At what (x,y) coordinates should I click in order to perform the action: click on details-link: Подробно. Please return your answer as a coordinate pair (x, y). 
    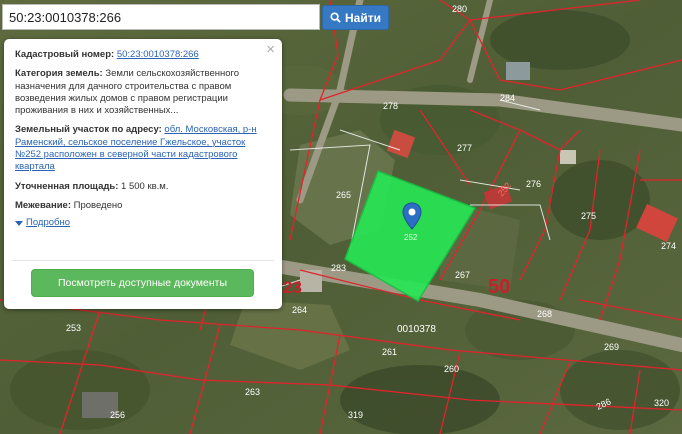
    Looking at the image, I should click on (48, 223).